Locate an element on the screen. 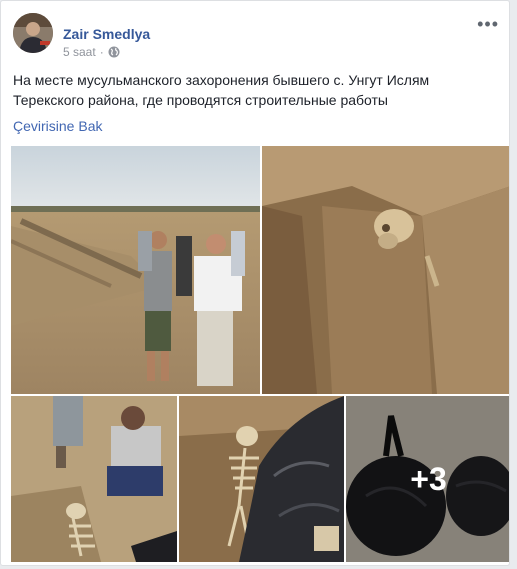 The width and height of the screenshot is (517, 569). post-time: 5 saat is located at coordinates (79, 52).